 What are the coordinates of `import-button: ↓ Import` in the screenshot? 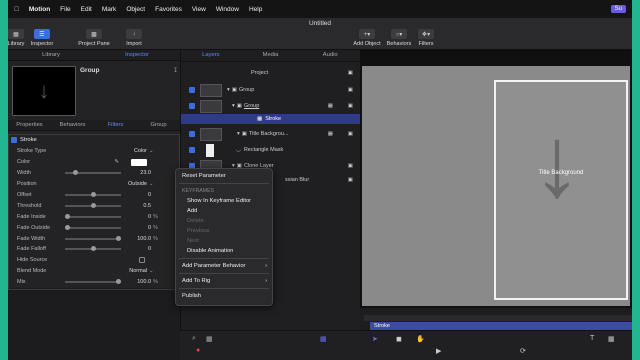 It's located at (134, 38).